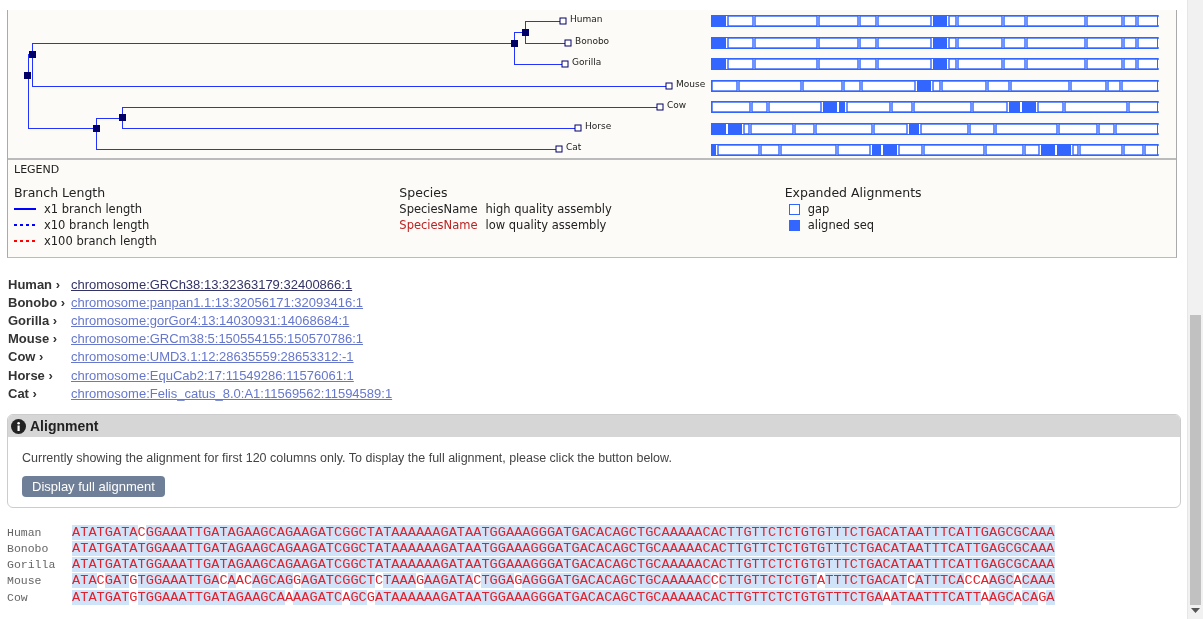 The image size is (1203, 619). I want to click on legend-label: x10 branch length, so click(97, 225).